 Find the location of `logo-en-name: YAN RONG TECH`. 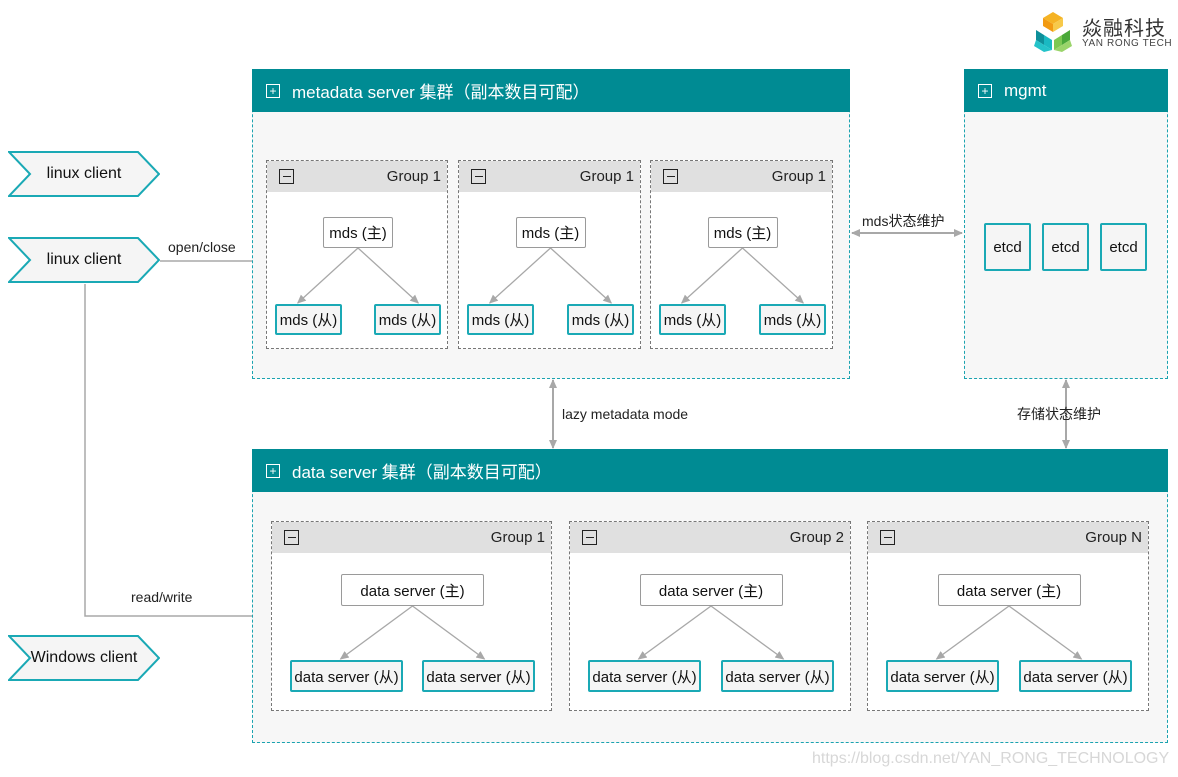

logo-en-name: YAN RONG TECH is located at coordinates (1127, 43).